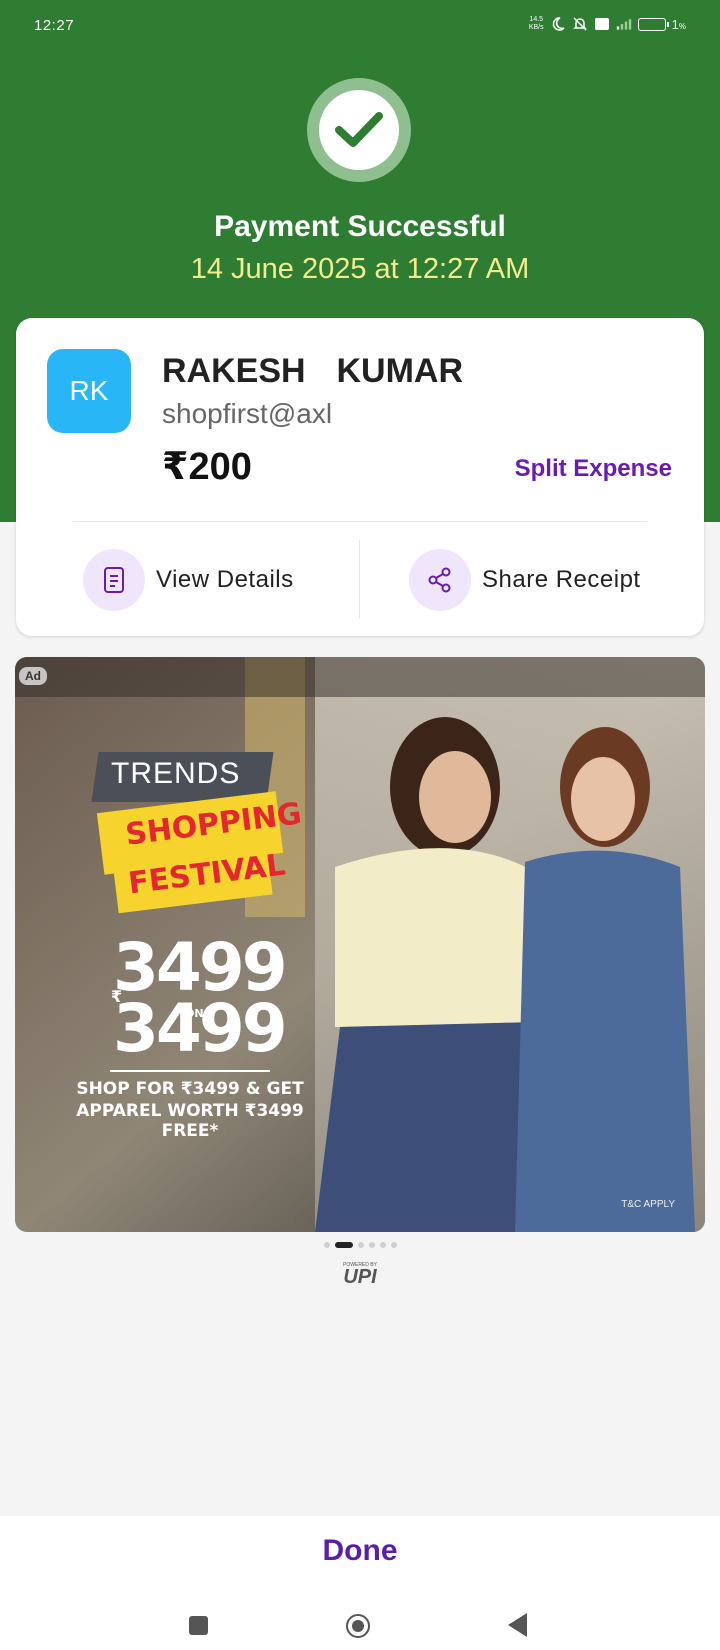  I want to click on battery-icon, so click(653, 24).